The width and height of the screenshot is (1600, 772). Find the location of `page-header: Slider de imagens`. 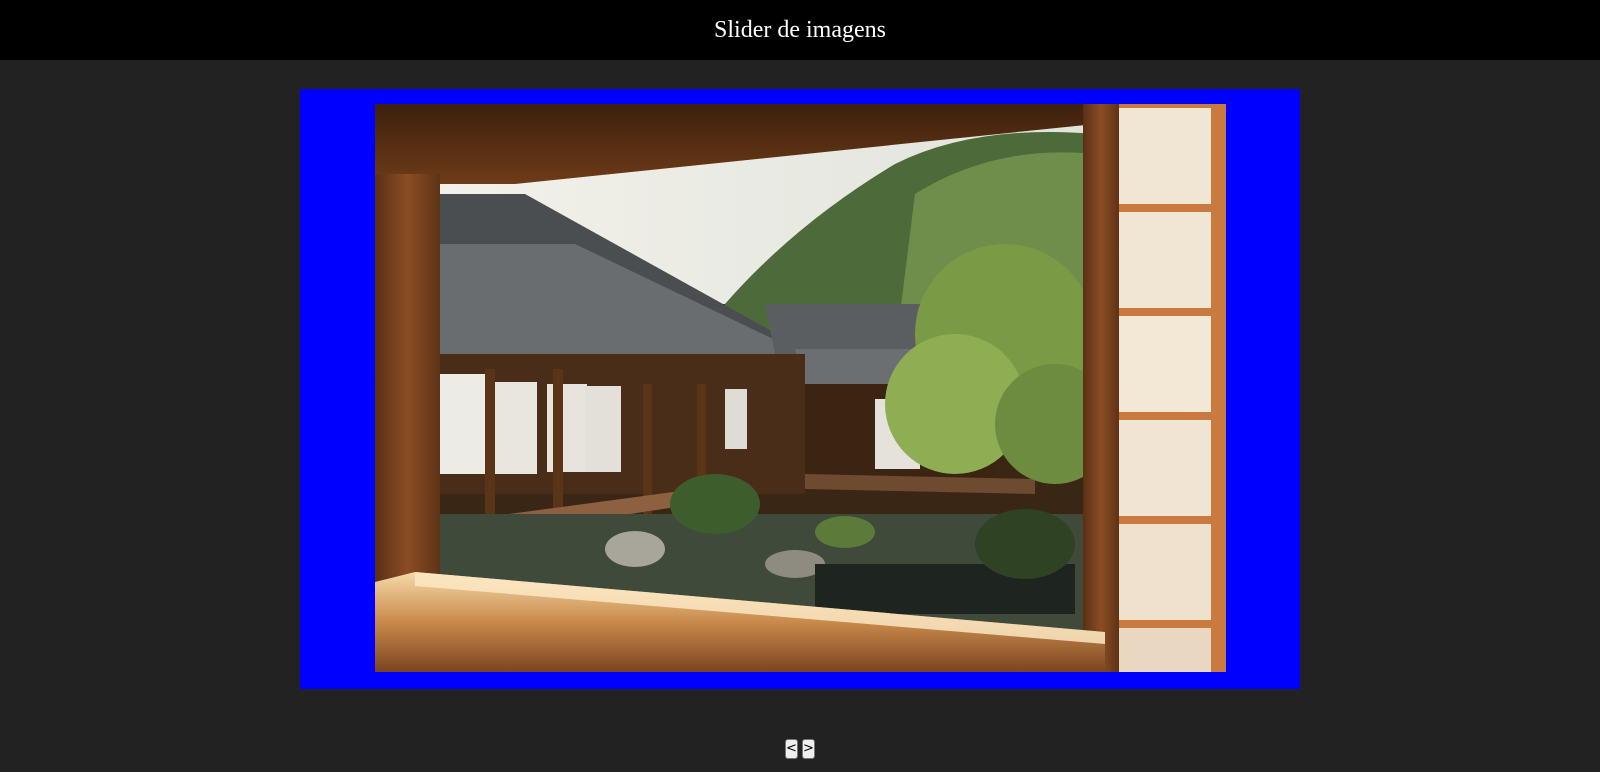

page-header: Slider de imagens is located at coordinates (800, 30).